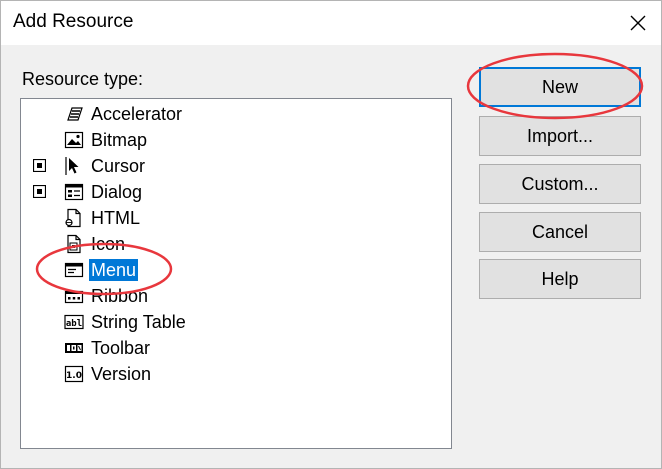 The width and height of the screenshot is (662, 469). I want to click on title-bar: Add Resource, so click(331, 23).